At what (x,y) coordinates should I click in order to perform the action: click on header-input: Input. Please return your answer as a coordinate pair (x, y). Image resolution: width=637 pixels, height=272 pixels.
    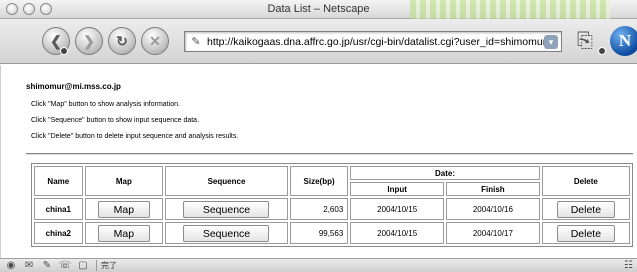
    Looking at the image, I should click on (397, 189).